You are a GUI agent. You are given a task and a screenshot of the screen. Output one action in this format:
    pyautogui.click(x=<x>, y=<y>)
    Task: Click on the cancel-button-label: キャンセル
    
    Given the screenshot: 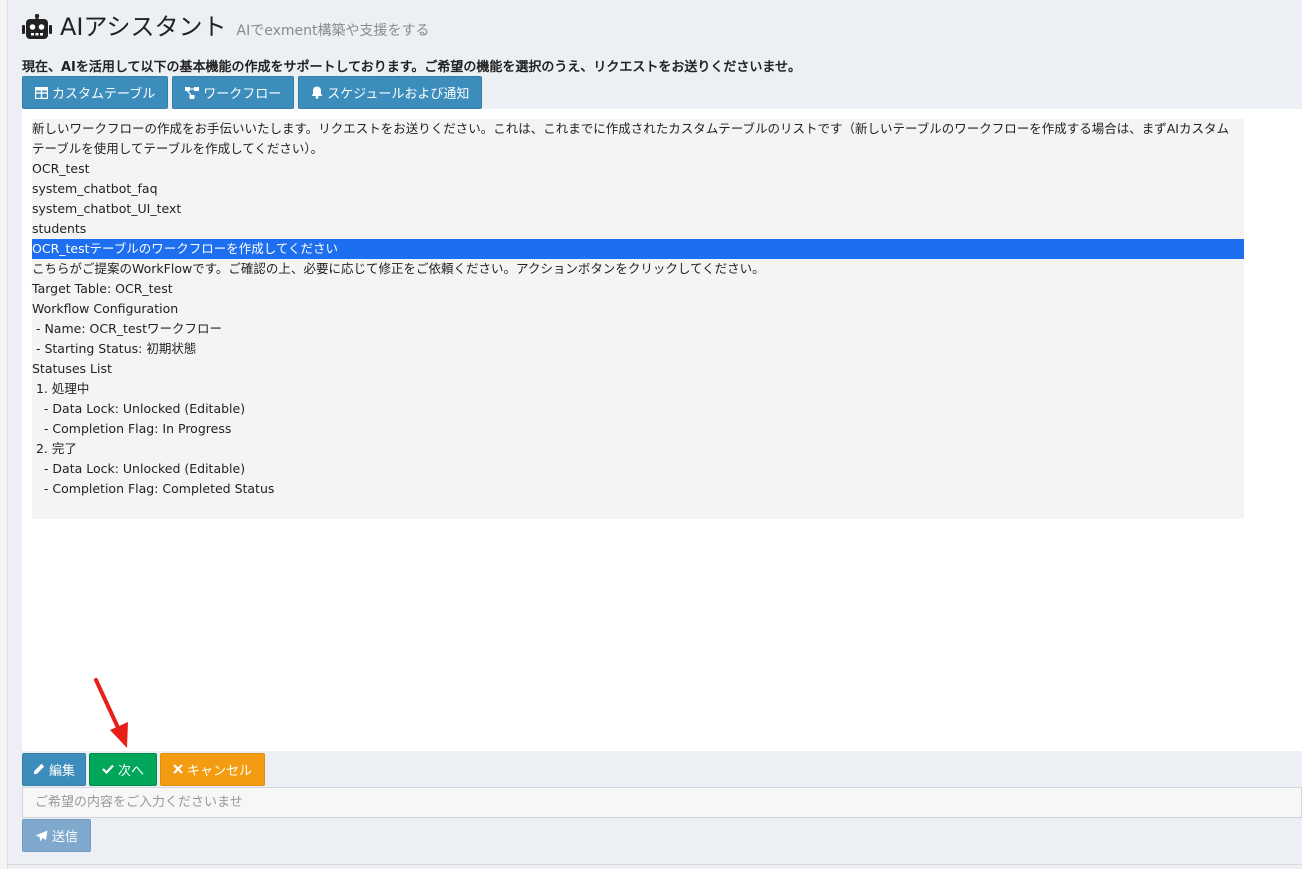 What is the action you would take?
    pyautogui.click(x=220, y=771)
    